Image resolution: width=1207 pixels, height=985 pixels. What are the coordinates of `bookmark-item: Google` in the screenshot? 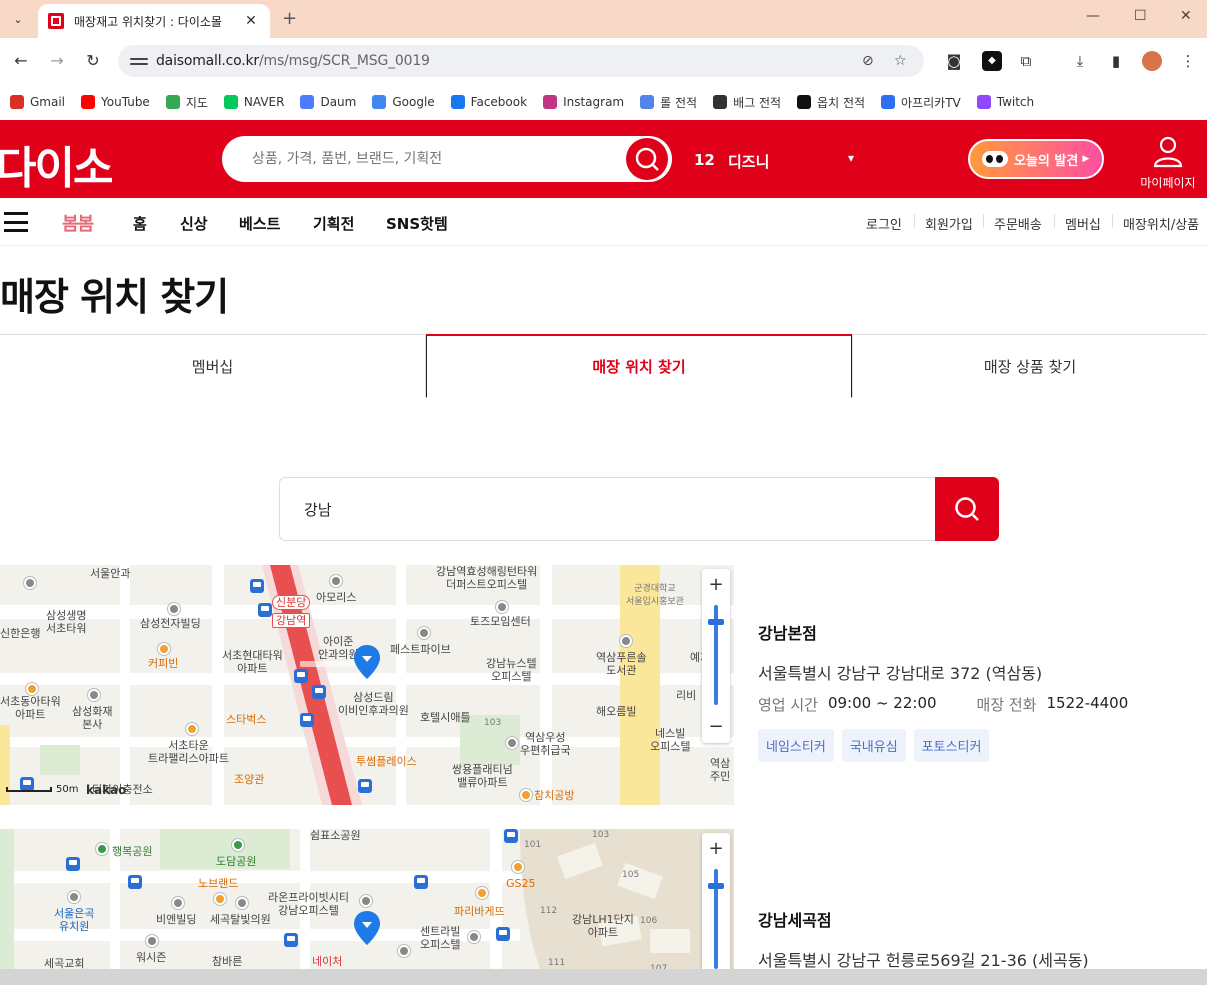 It's located at (403, 102).